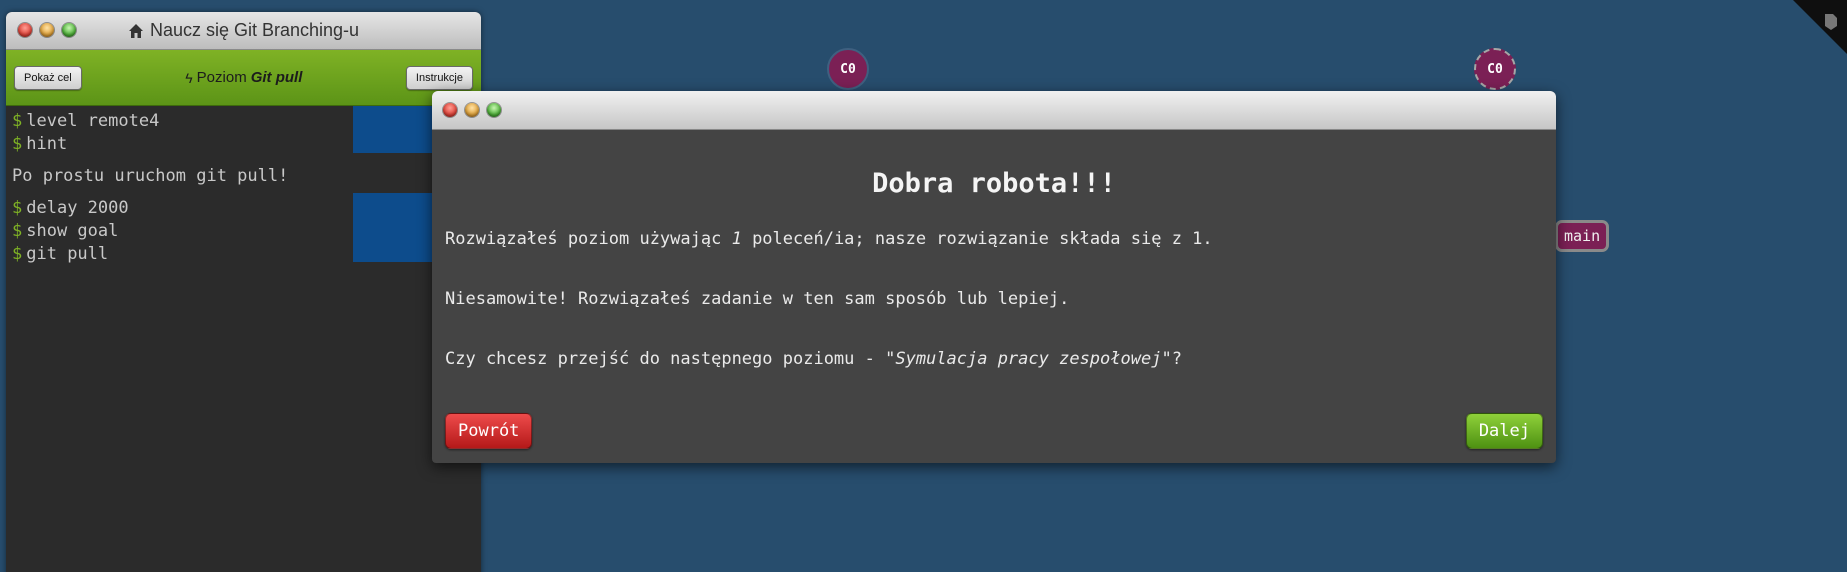 This screenshot has height=572, width=1847. What do you see at coordinates (77, 208) in the screenshot?
I see `history-command: delay 2000` at bounding box center [77, 208].